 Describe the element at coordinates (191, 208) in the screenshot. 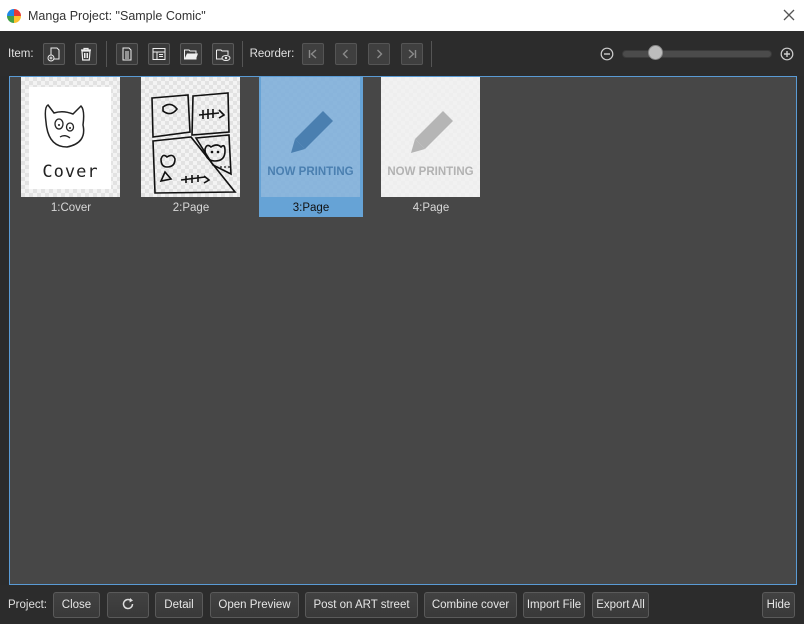

I see `page-label: 2:Page` at that location.